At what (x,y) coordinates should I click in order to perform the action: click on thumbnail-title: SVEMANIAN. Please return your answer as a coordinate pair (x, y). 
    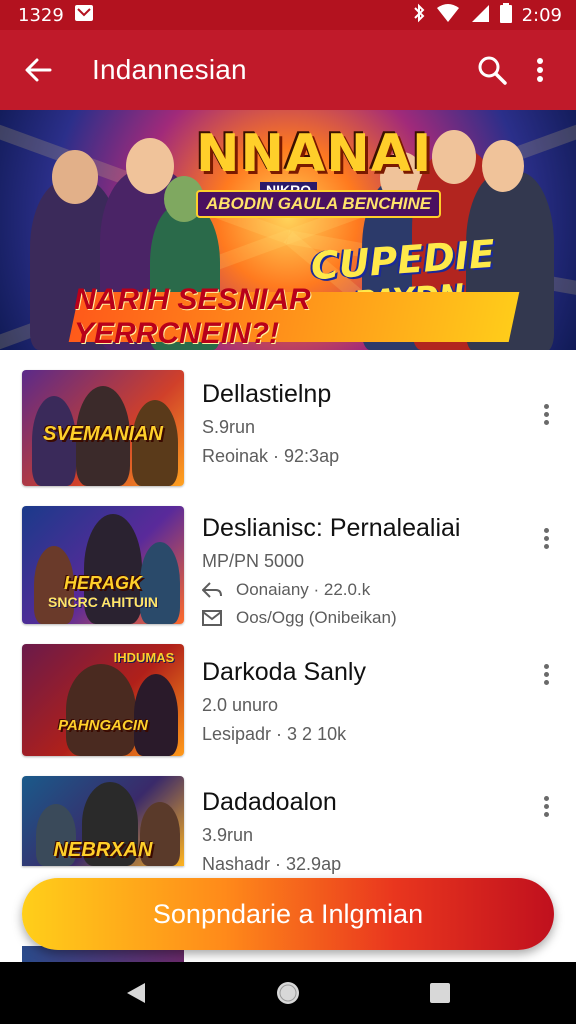
    Looking at the image, I should click on (102, 434).